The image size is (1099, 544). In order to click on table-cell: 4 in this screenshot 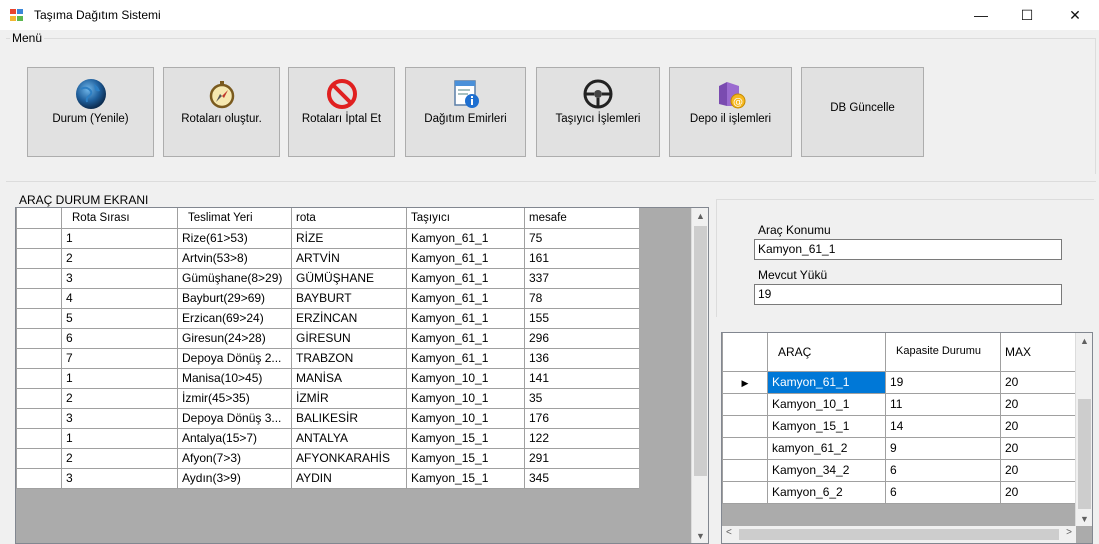, I will do `click(119, 298)`.